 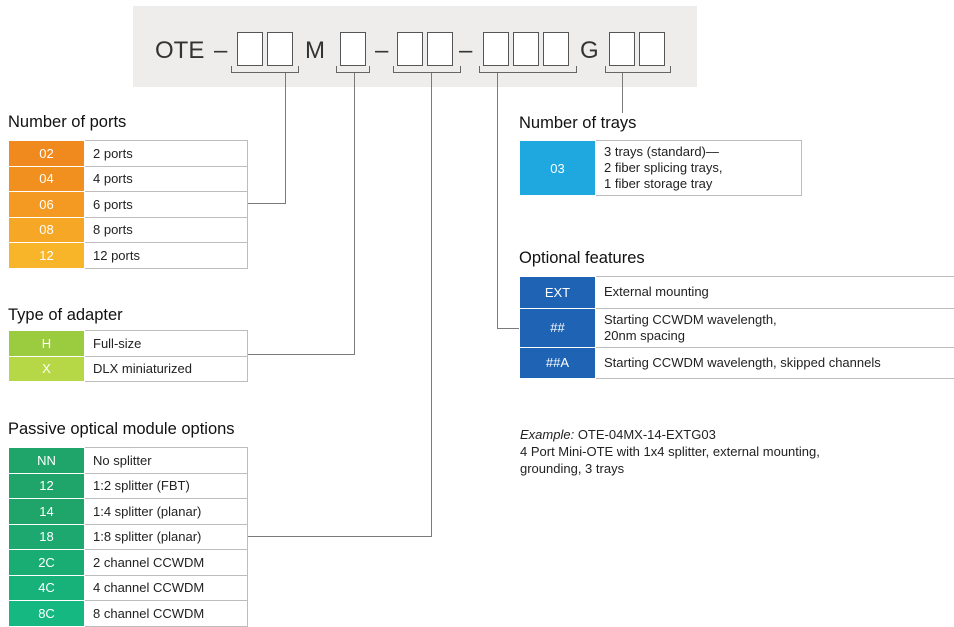 I want to click on features-desc-cell: External mounting, so click(x=775, y=293).